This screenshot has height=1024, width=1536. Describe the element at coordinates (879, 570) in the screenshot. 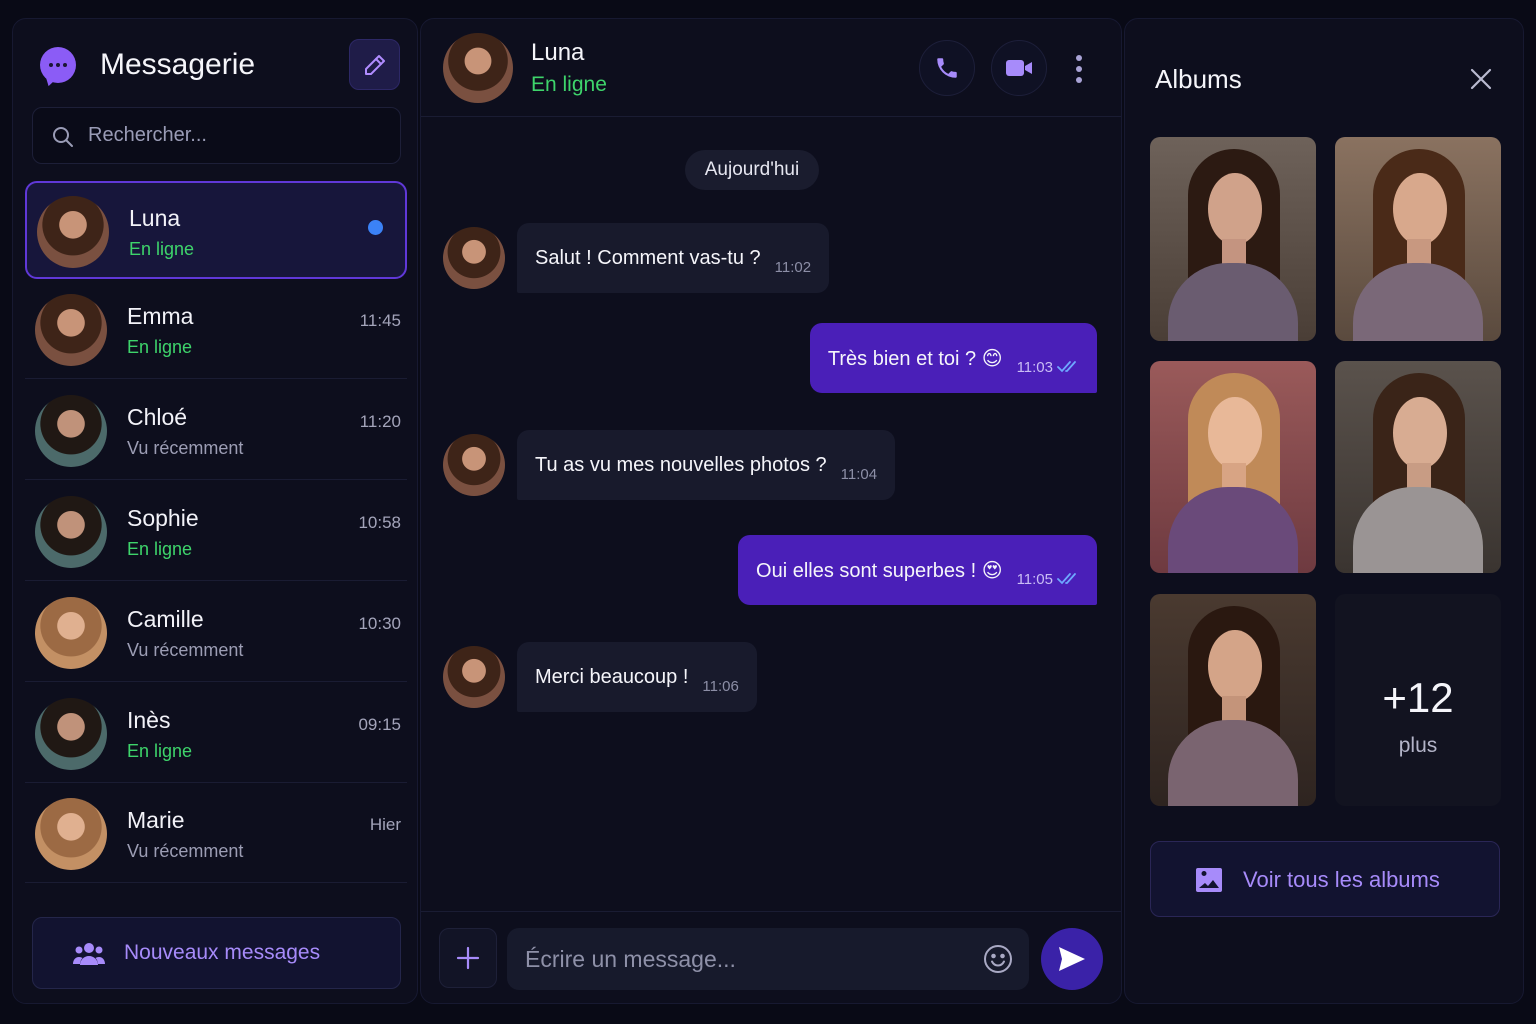

I see `message-text: Oui elles sont superbes ! 😍` at that location.